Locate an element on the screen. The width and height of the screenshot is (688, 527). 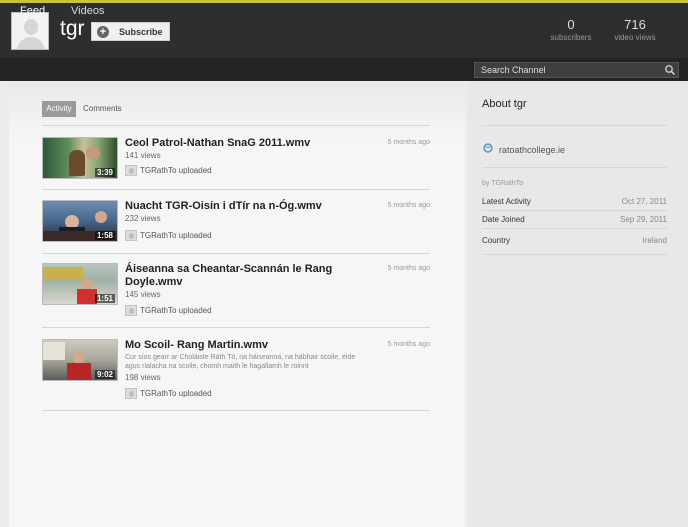
country-label: Country is located at coordinates (496, 240).